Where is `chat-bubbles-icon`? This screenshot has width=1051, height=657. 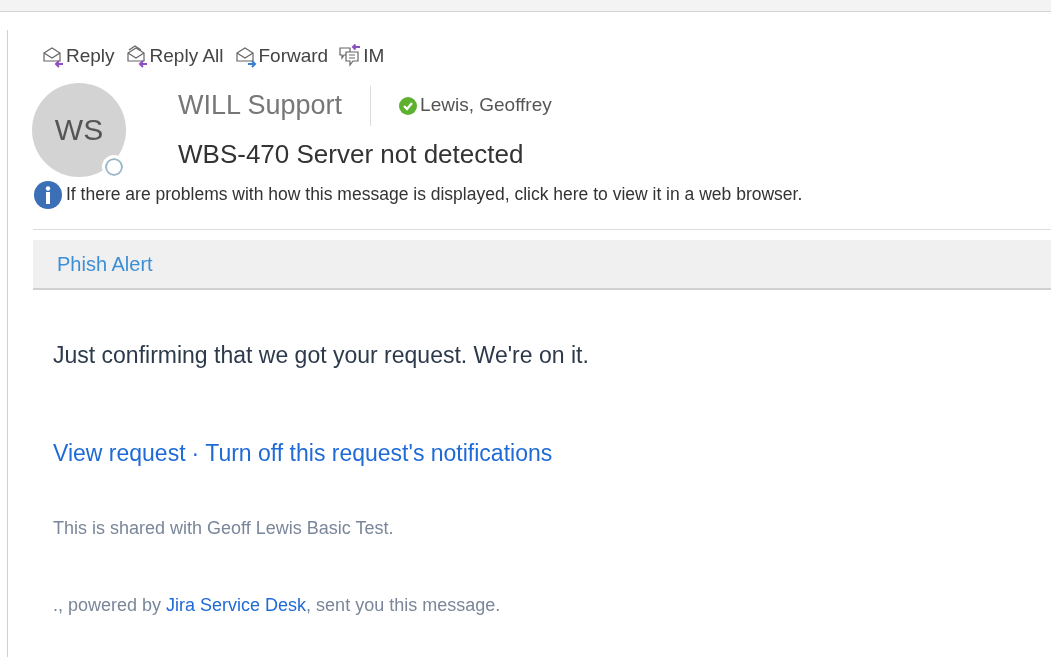 chat-bubbles-icon is located at coordinates (350, 56).